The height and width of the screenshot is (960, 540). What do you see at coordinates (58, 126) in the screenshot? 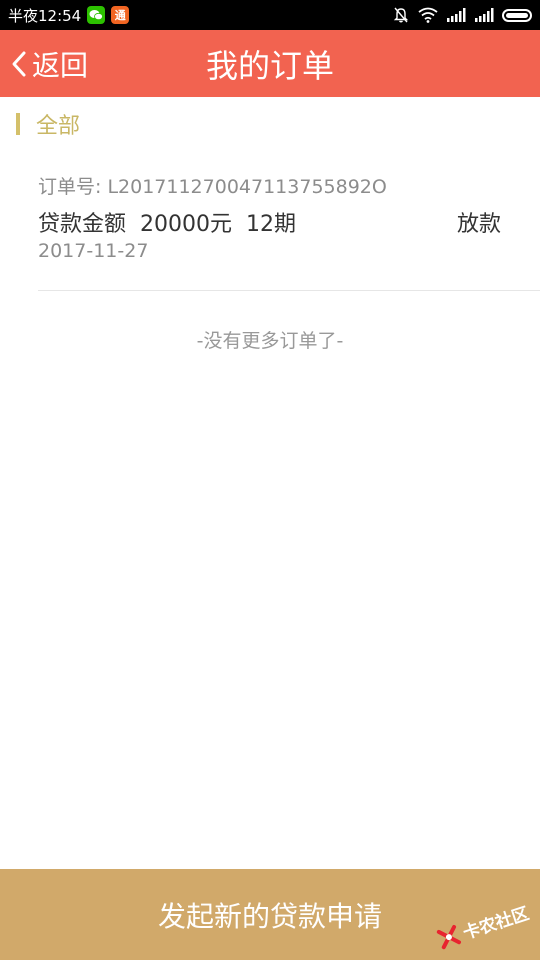
I see `filter-label: 全部` at bounding box center [58, 126].